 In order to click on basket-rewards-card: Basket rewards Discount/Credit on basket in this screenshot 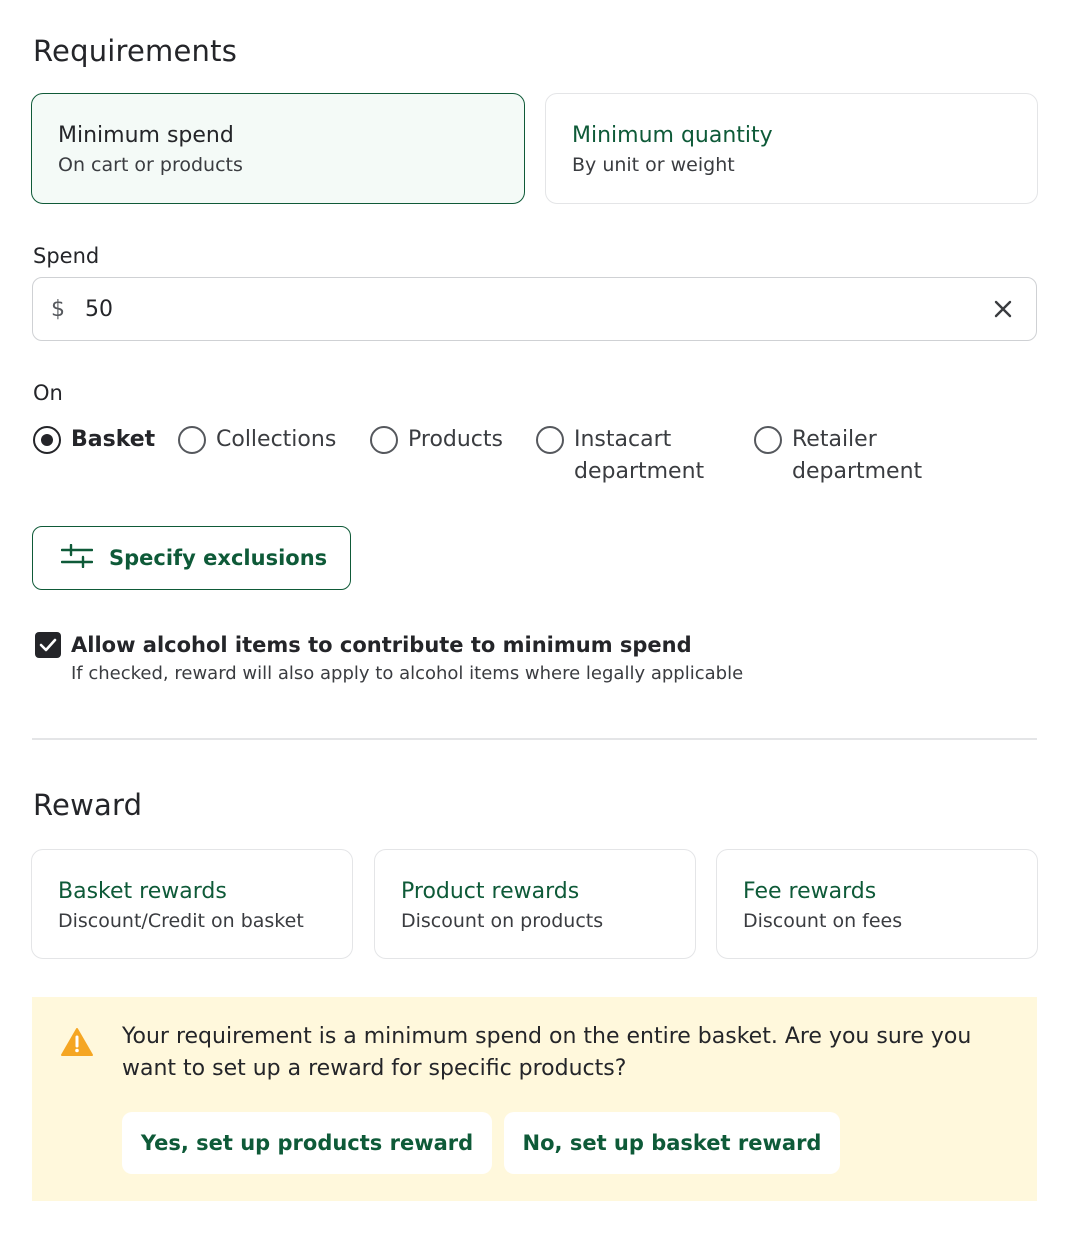, I will do `click(192, 904)`.